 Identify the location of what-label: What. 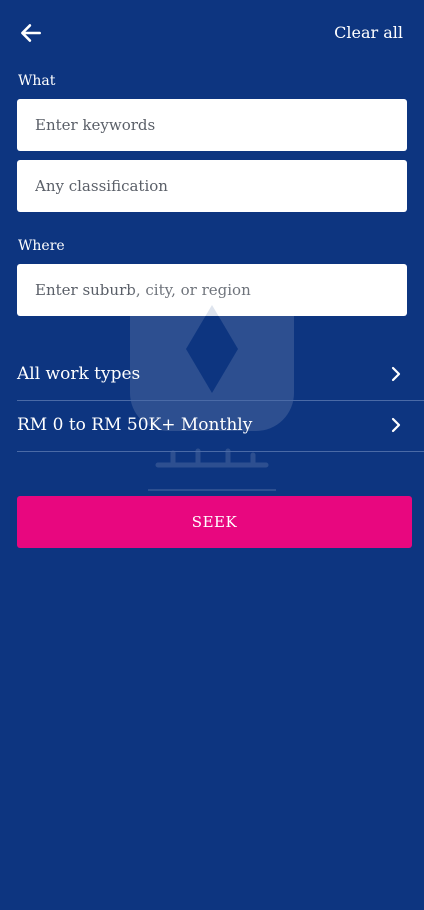
(37, 81).